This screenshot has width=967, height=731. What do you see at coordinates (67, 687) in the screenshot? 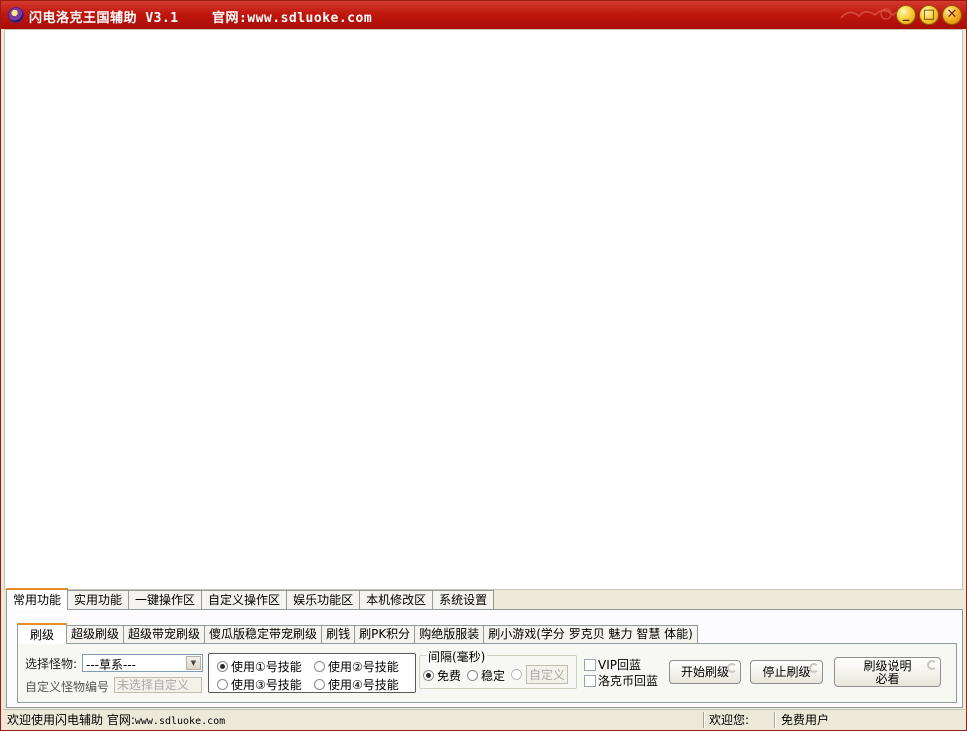
I see `custom-monster-label: 自定义怪物编号` at bounding box center [67, 687].